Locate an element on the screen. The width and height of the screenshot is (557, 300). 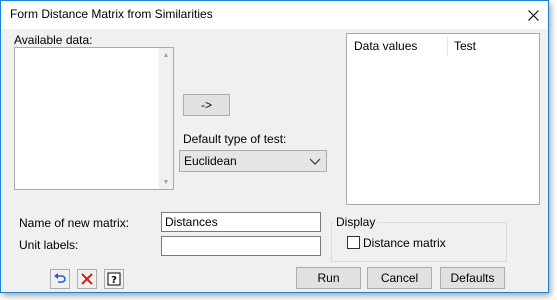
unit-labels-input is located at coordinates (241, 246).